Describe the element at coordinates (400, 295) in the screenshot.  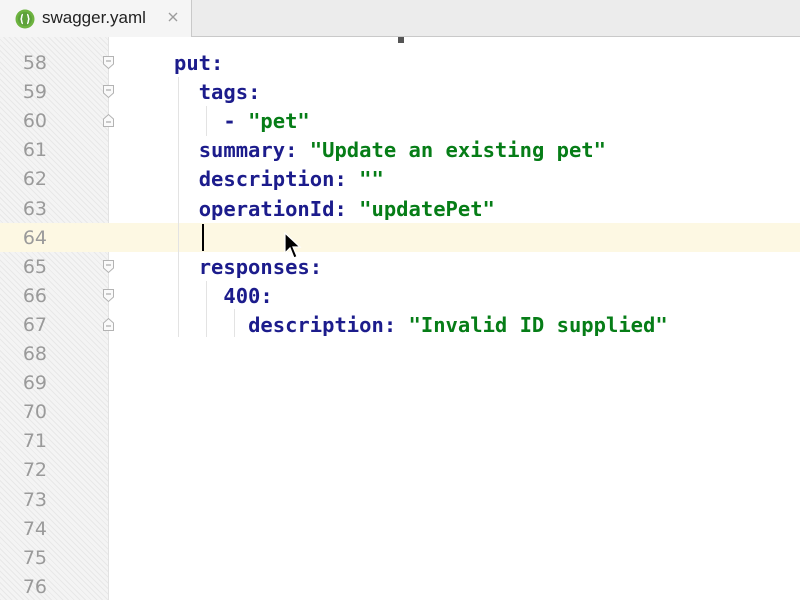
I see `code-line: 66 400:` at that location.